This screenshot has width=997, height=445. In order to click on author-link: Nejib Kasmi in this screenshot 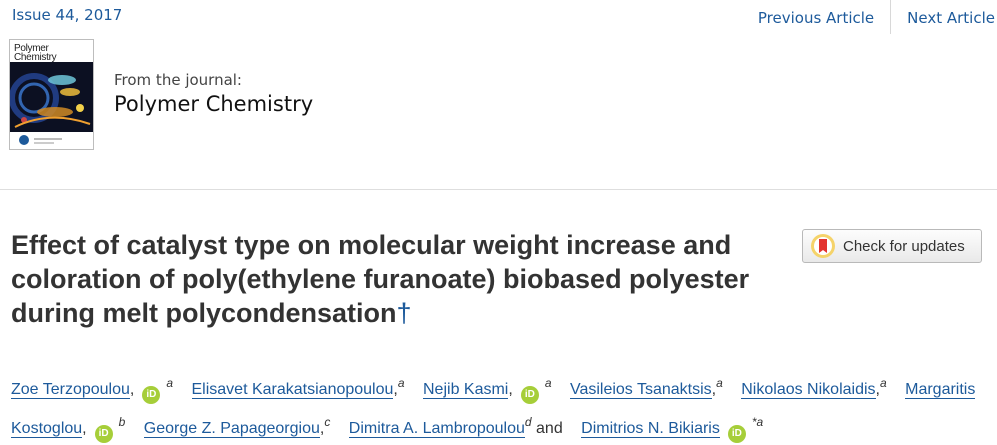, I will do `click(466, 390)`.